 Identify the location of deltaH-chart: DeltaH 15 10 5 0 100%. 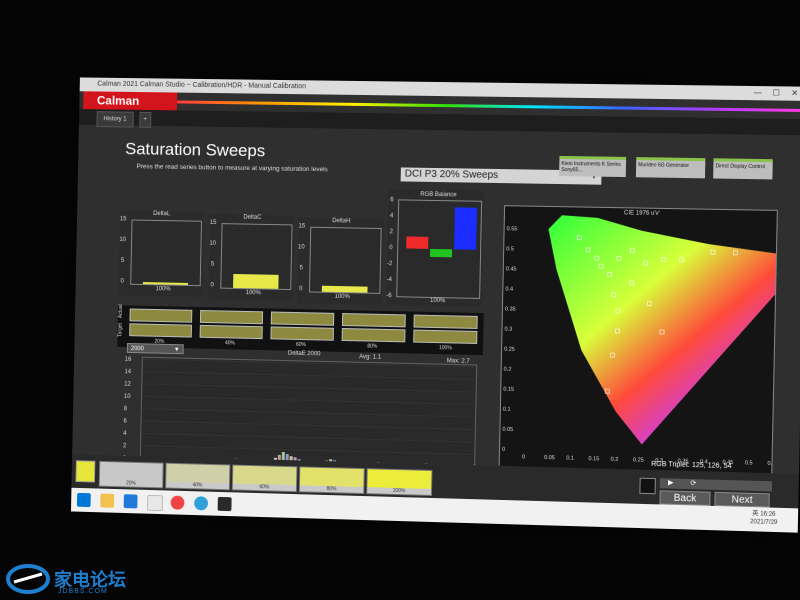
(340, 261).